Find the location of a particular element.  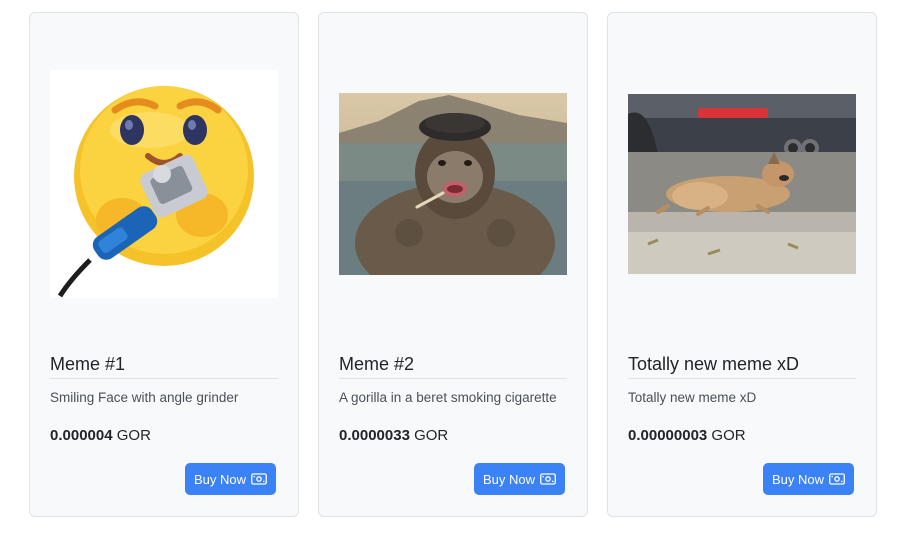

smiling-face-grinder-image is located at coordinates (164, 184).